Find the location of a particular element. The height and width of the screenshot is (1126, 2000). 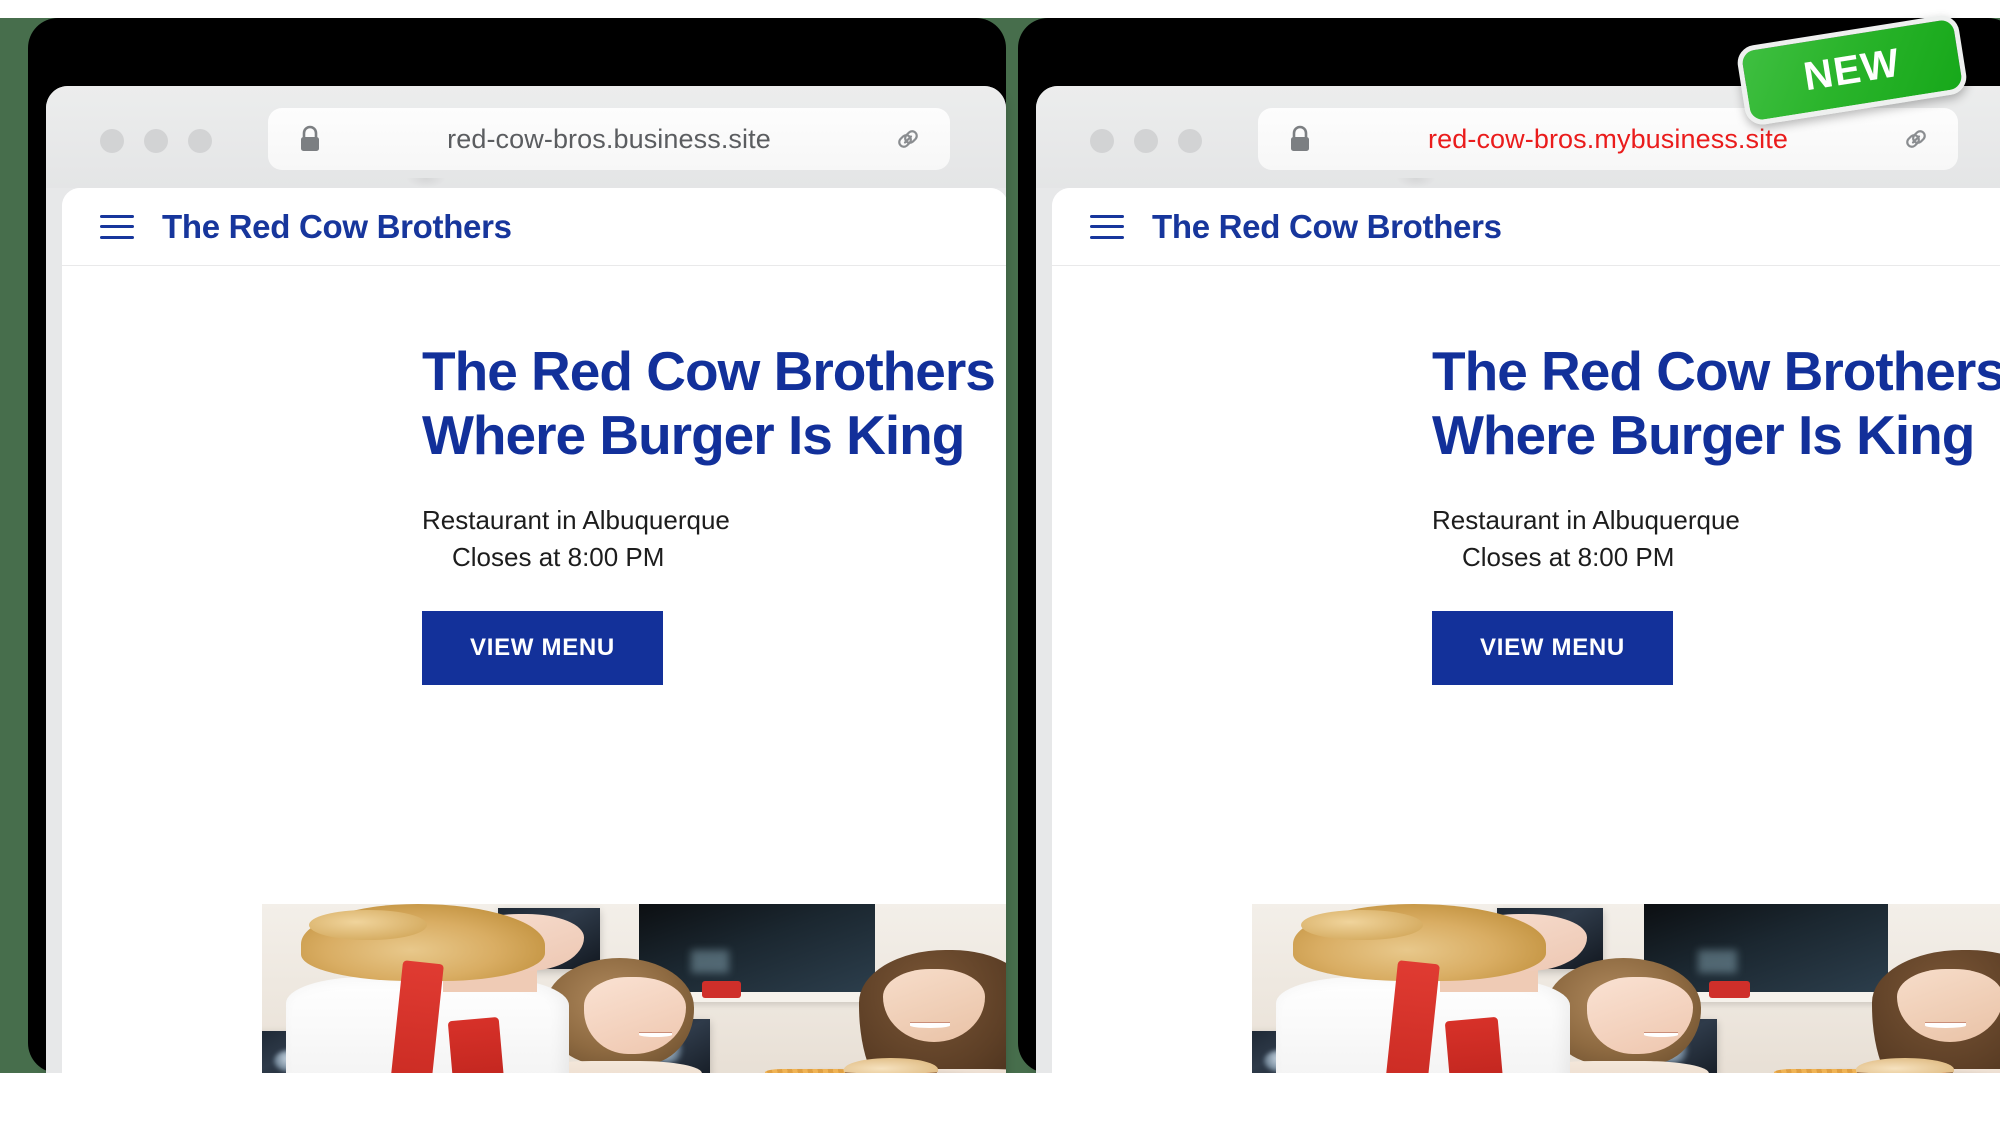

top-white-strip is located at coordinates (1000, 9).